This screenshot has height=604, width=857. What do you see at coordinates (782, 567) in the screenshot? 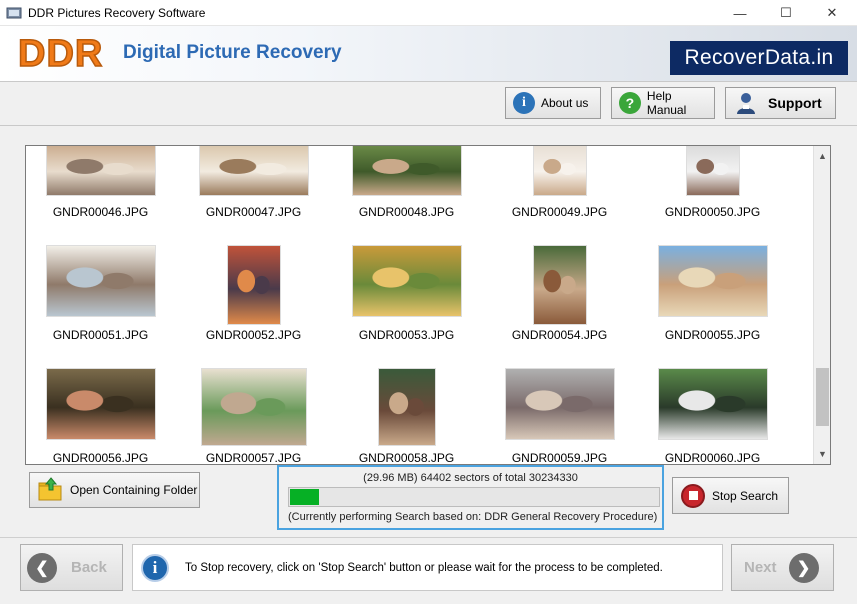
I see `next-button: Next ❯` at bounding box center [782, 567].